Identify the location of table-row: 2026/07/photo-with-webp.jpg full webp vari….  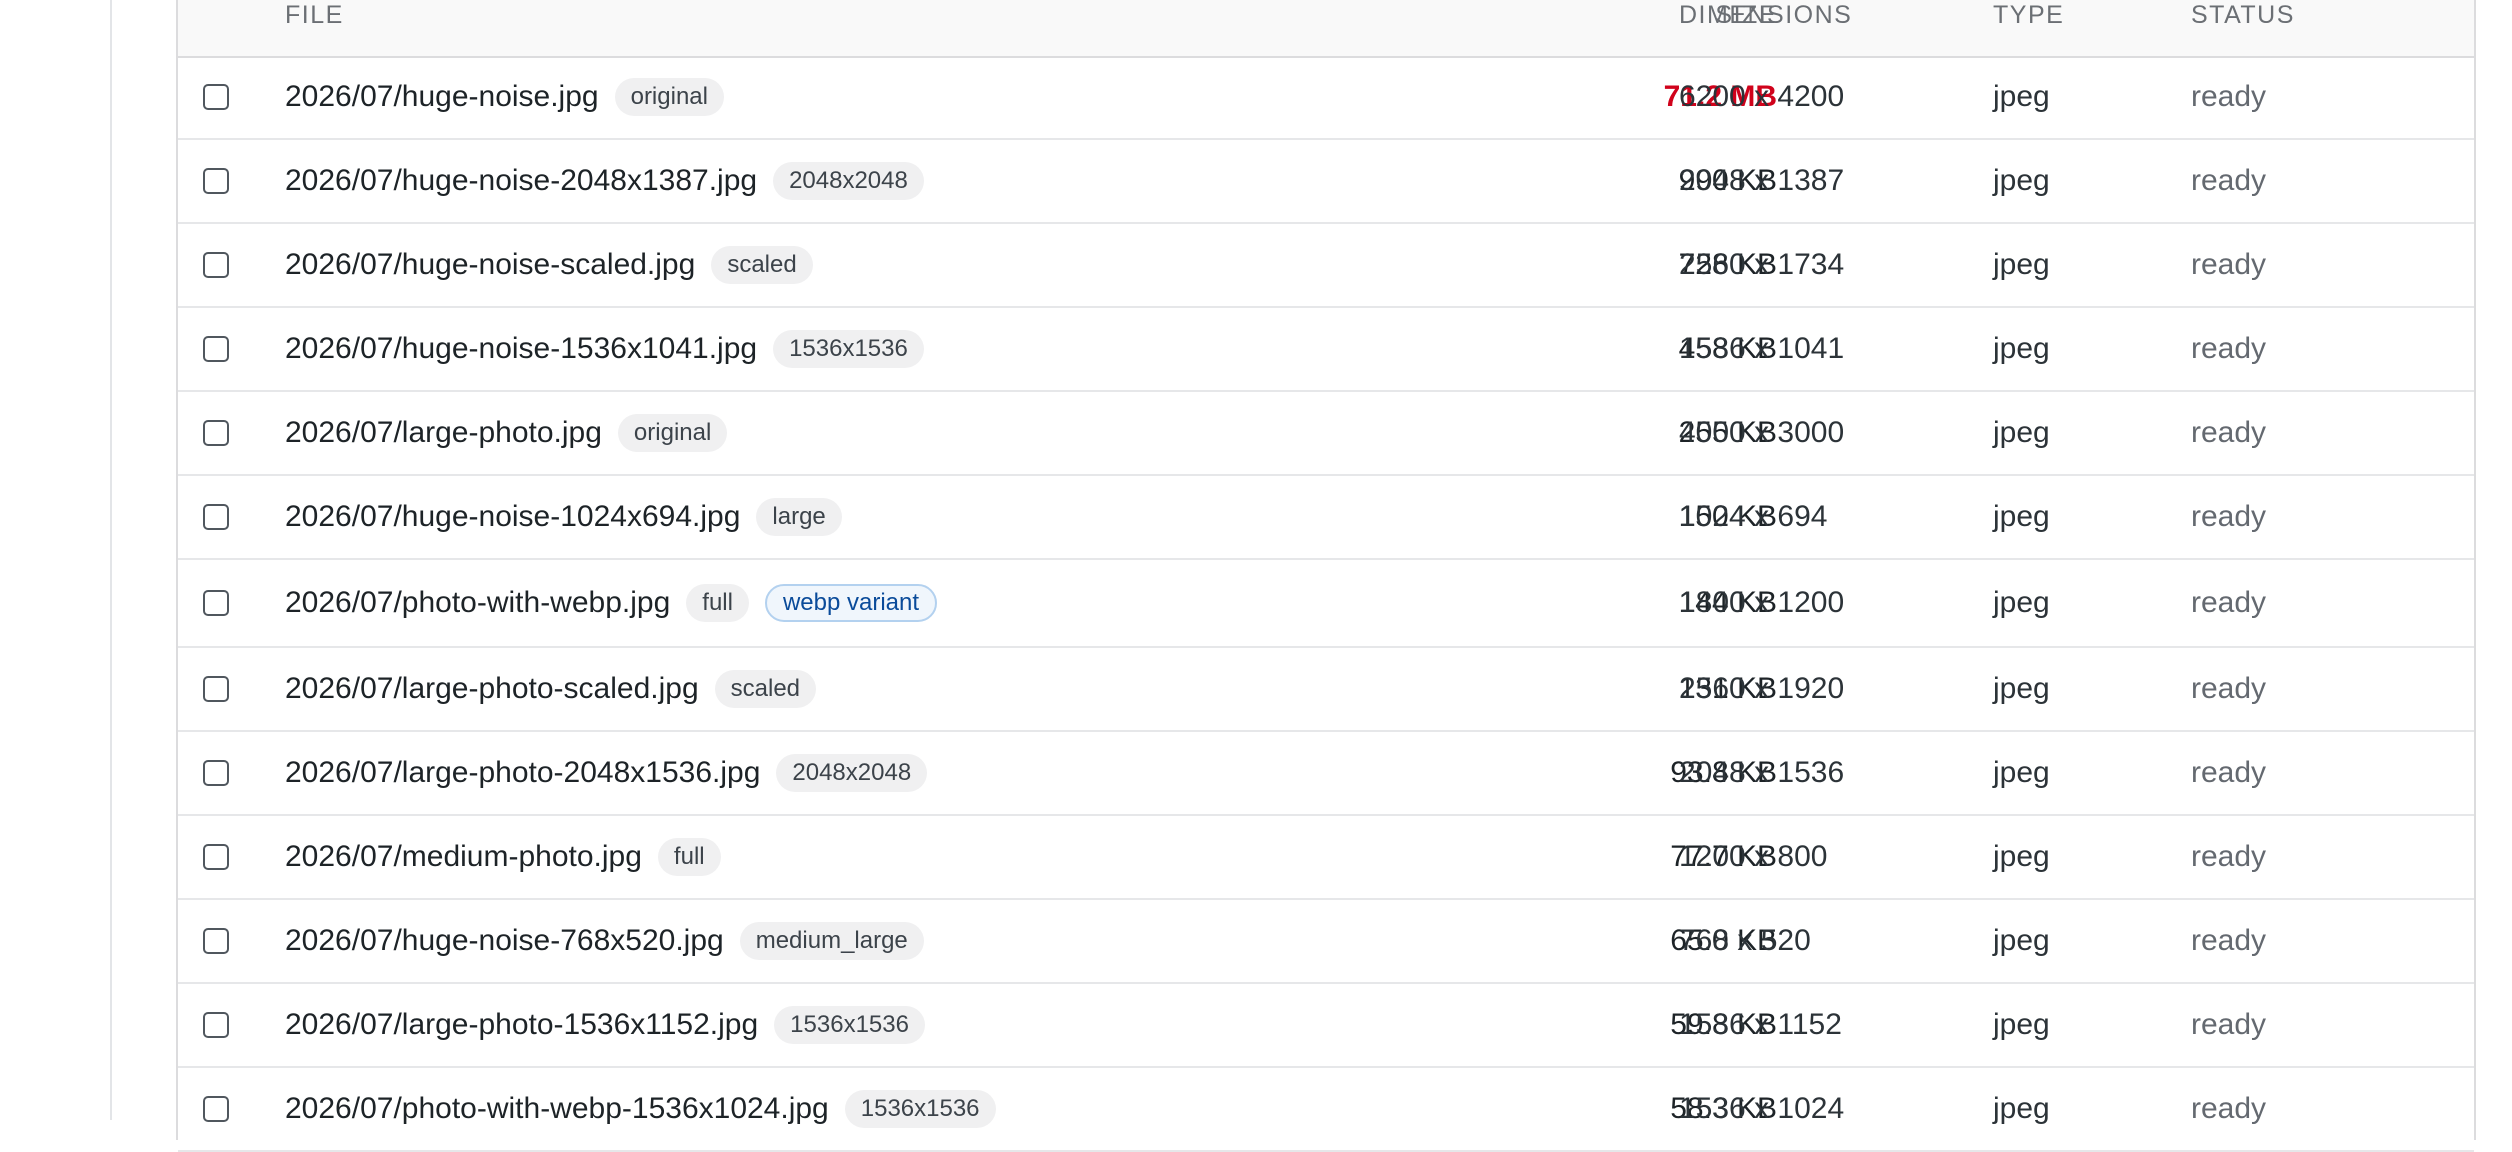
(1326, 604).